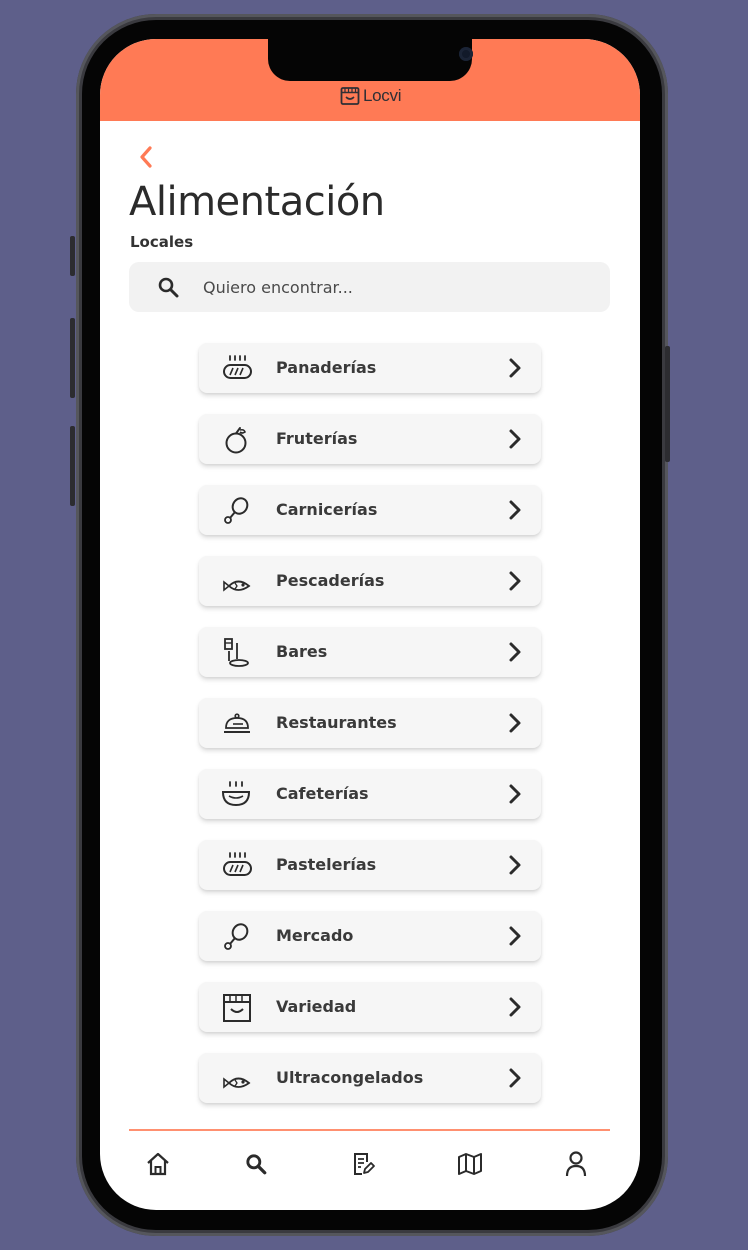 This screenshot has width=748, height=1250. I want to click on nav-search-button, so click(256, 1164).